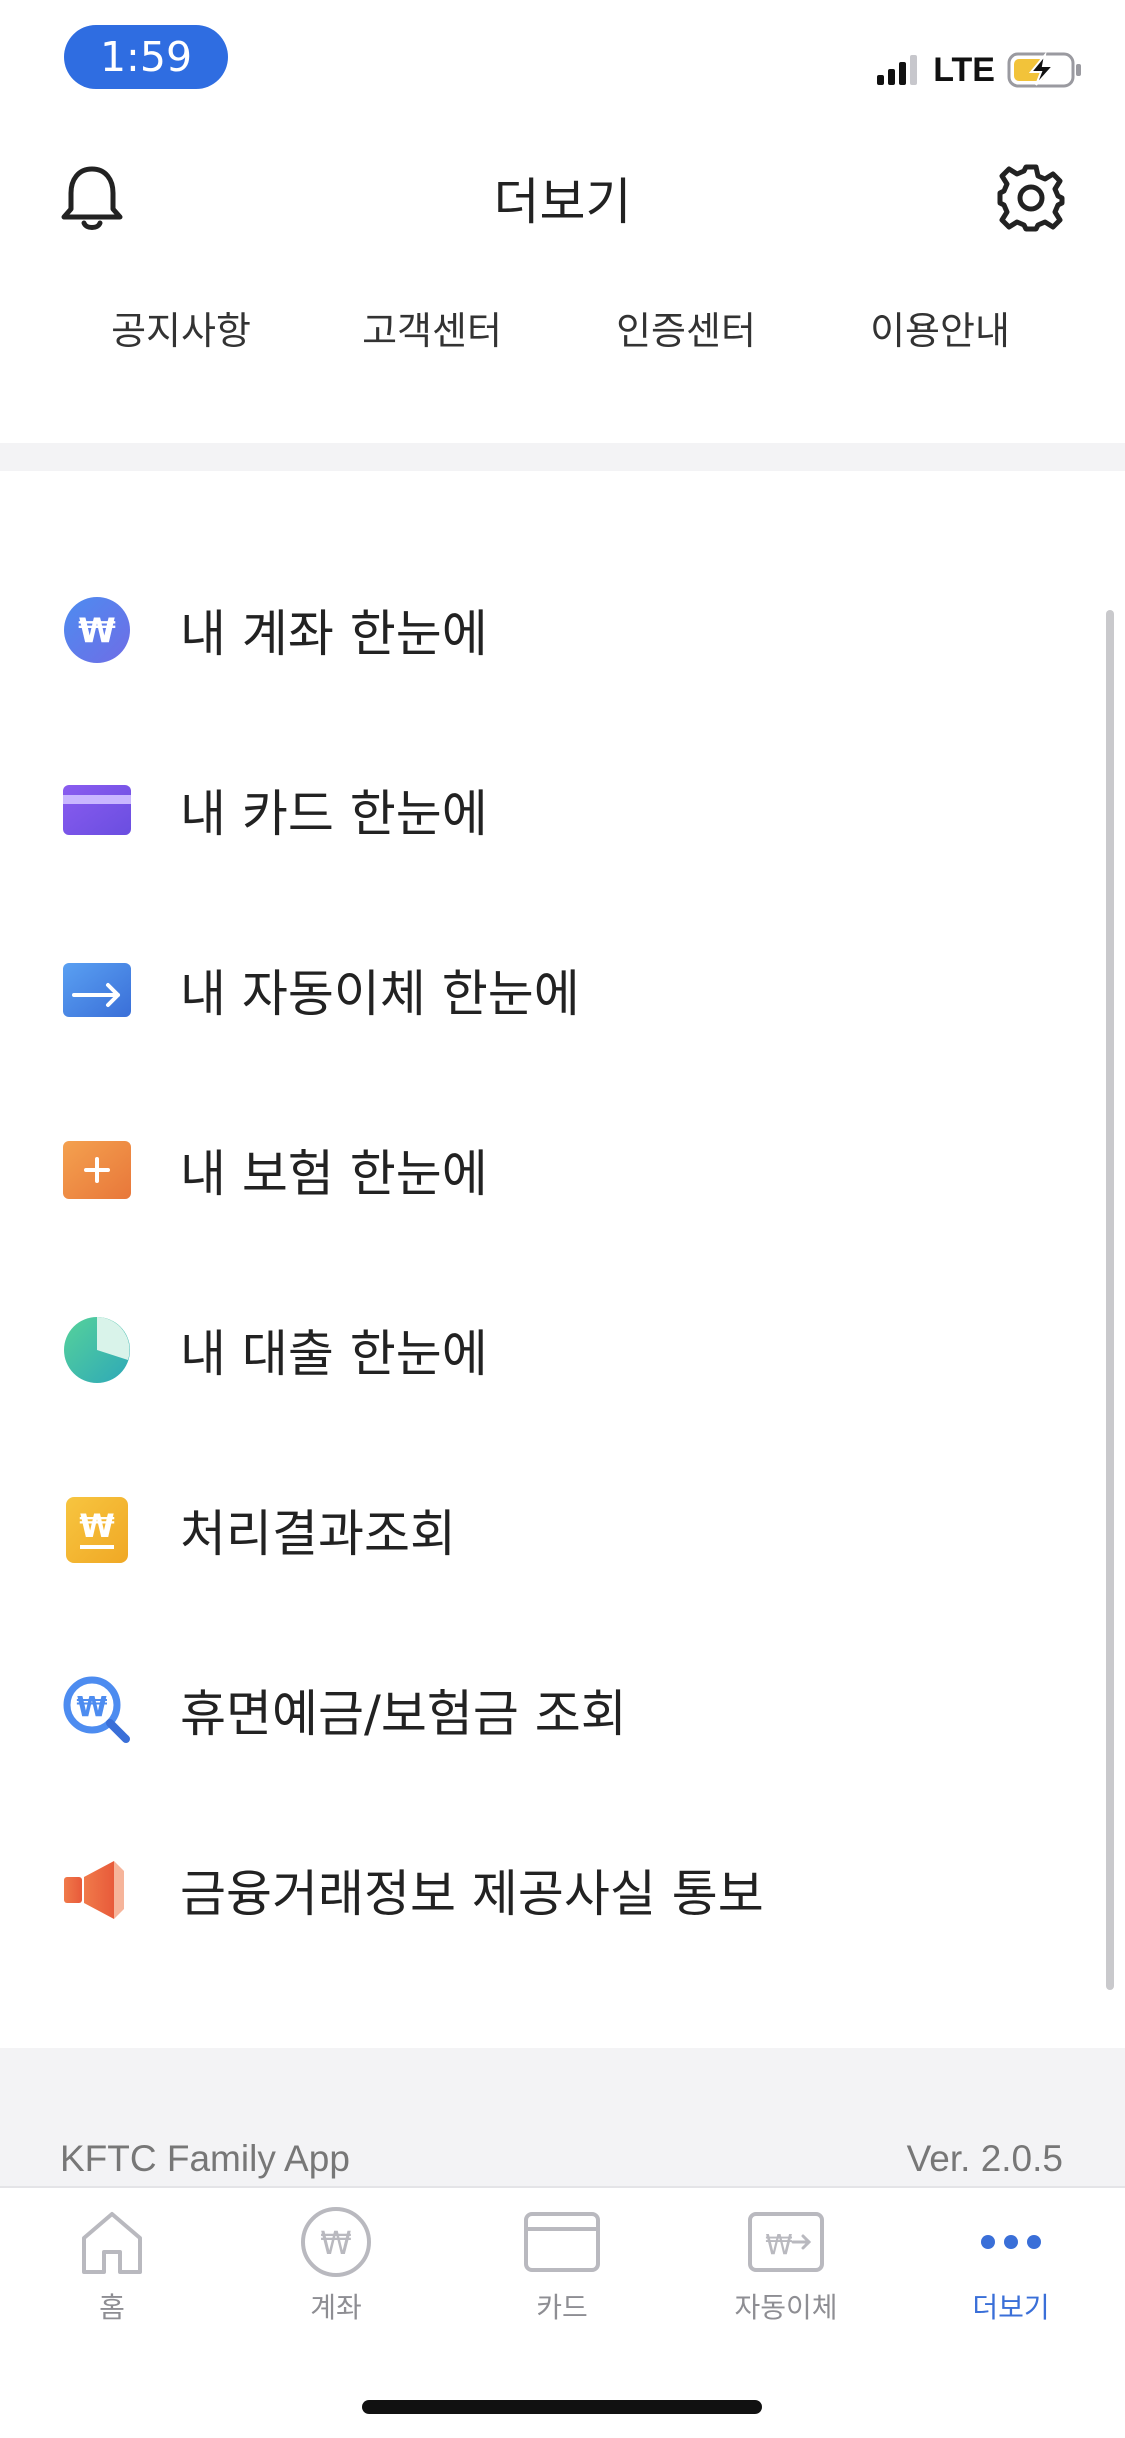  I want to click on menu-item-info-notice: 금융거래정보 제공사실 통보, so click(552, 1890).